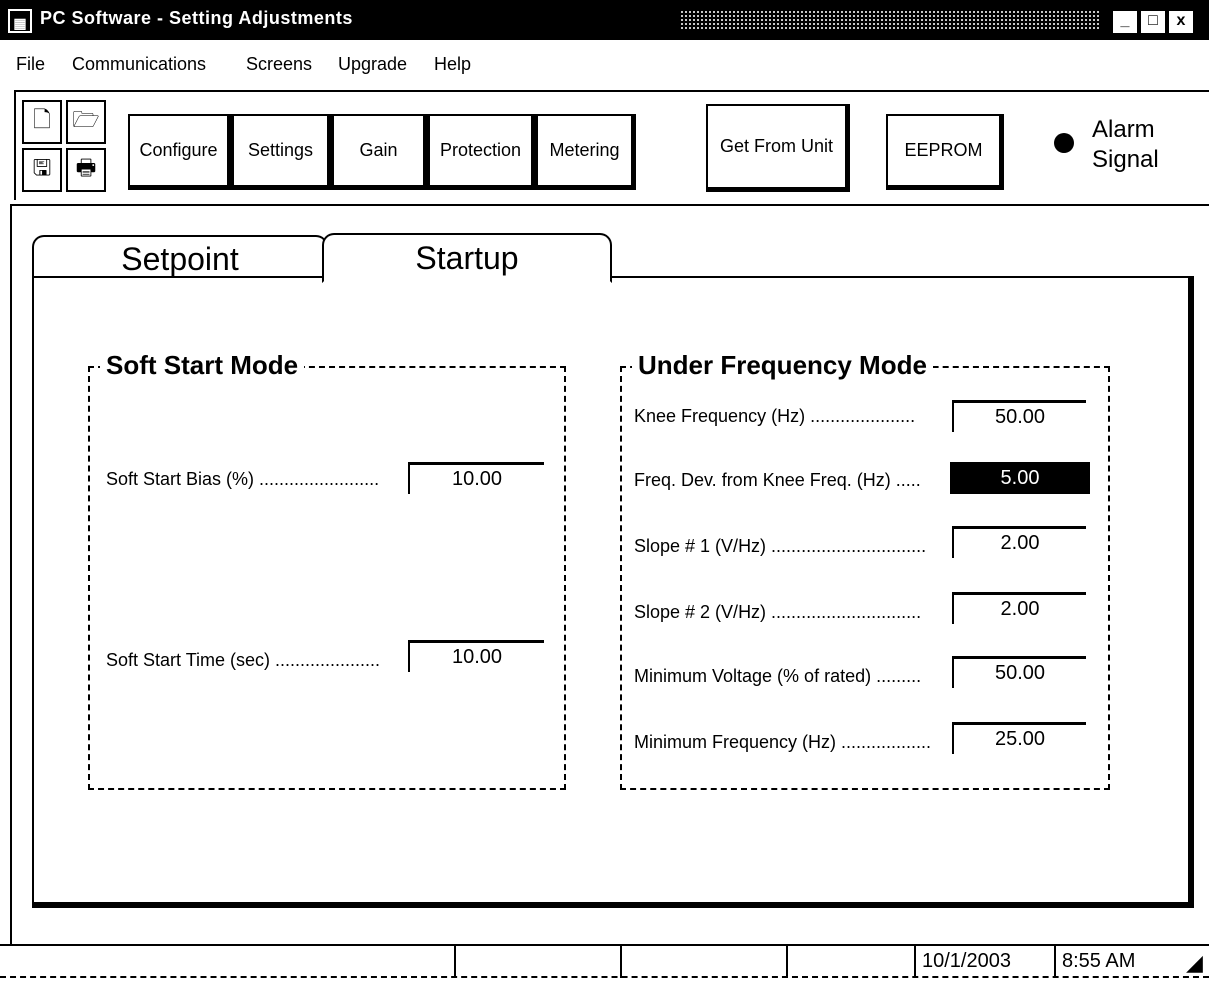  Describe the element at coordinates (139, 64) in the screenshot. I see `menu-communications: Communications` at that location.